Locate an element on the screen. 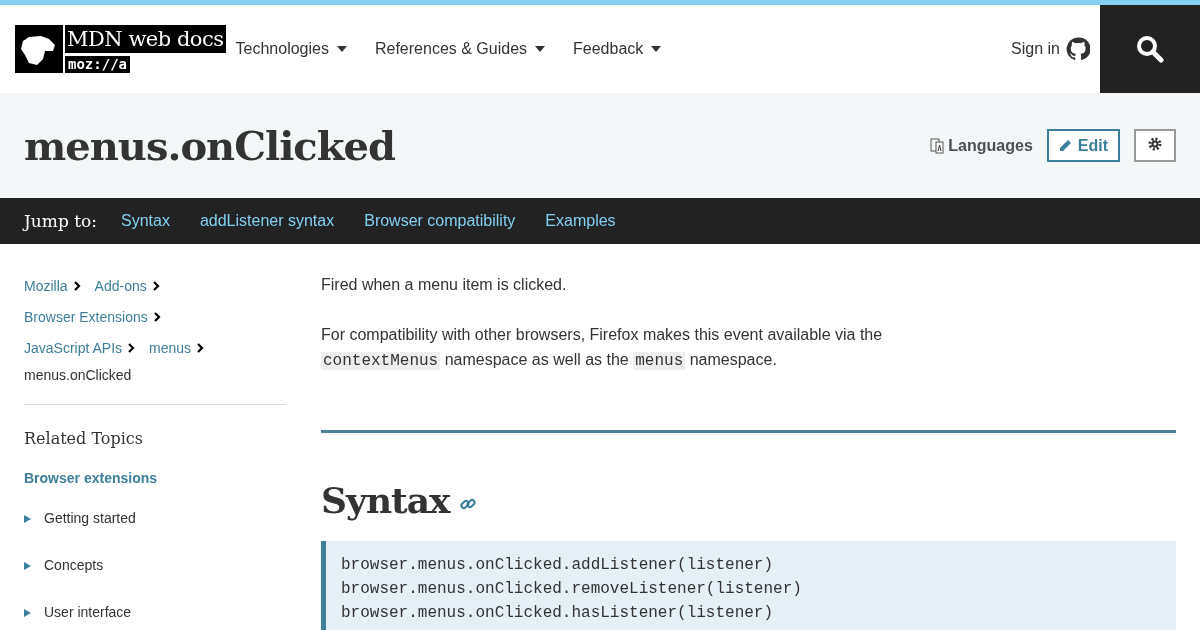  breadcrumb-link: Mozilla is located at coordinates (52, 286).